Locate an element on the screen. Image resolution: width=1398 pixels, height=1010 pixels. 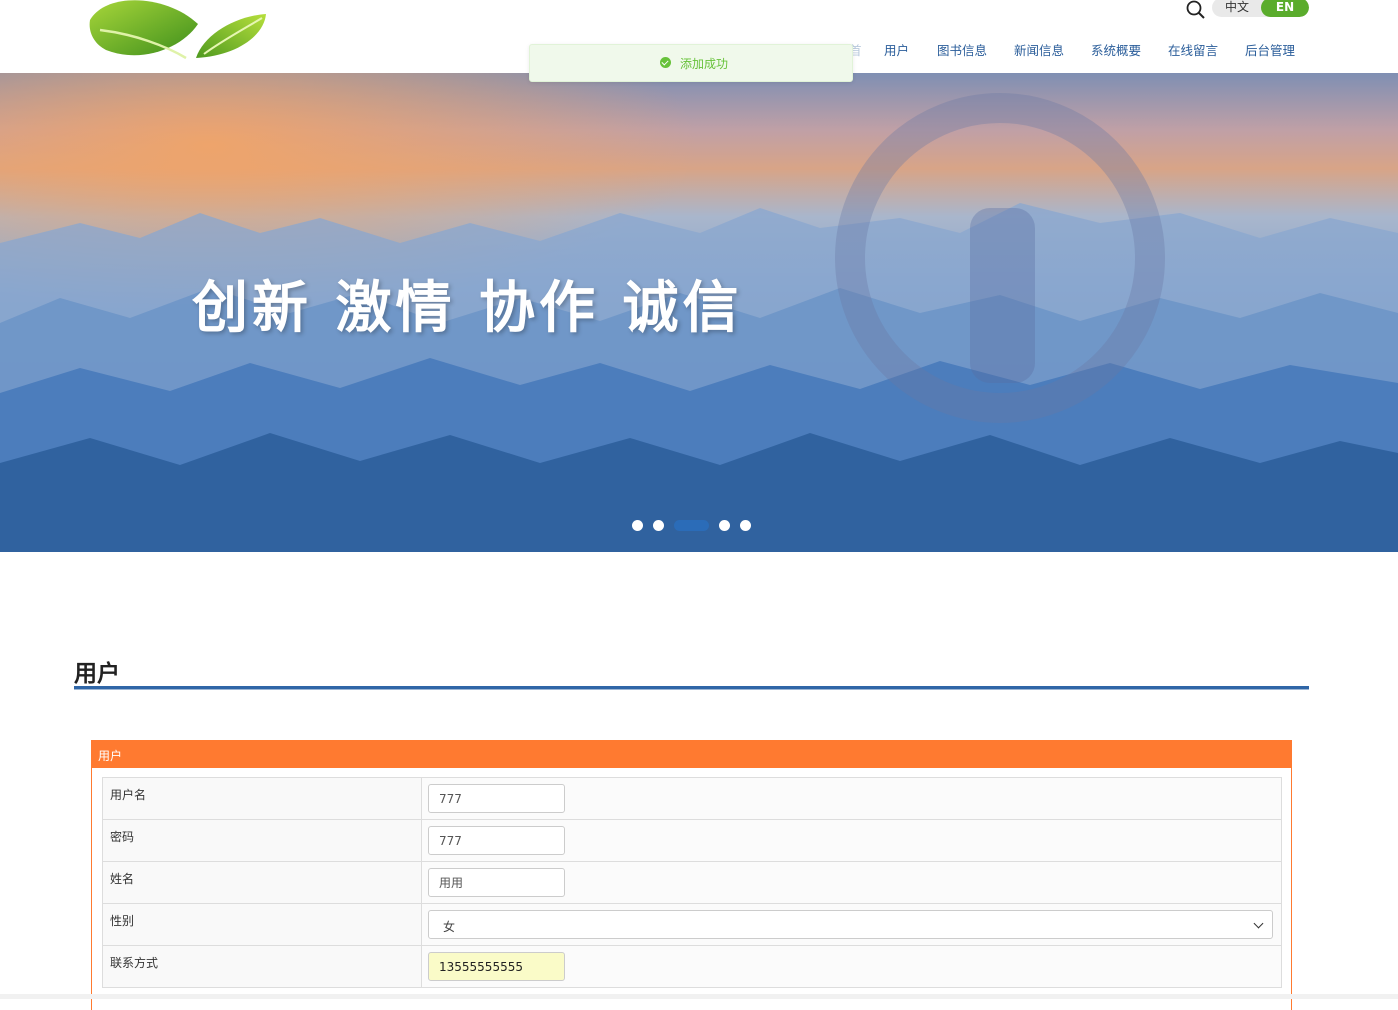
language-switch: 中文 EN is located at coordinates (1260, 8).